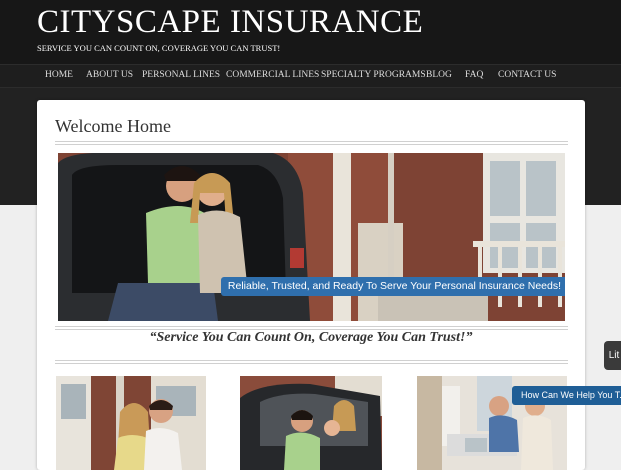  What do you see at coordinates (230, 22) in the screenshot?
I see `site-logo-title: CITYSCAPE INSURANCE` at bounding box center [230, 22].